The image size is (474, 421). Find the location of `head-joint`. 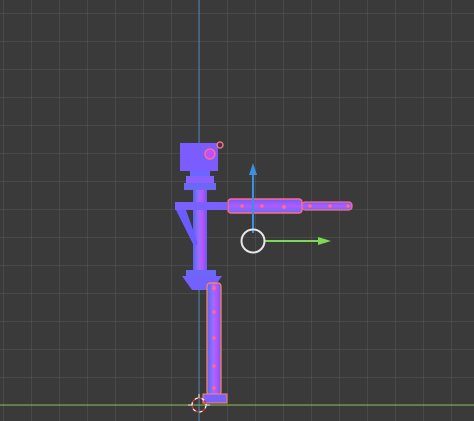

head-joint is located at coordinates (210, 154).